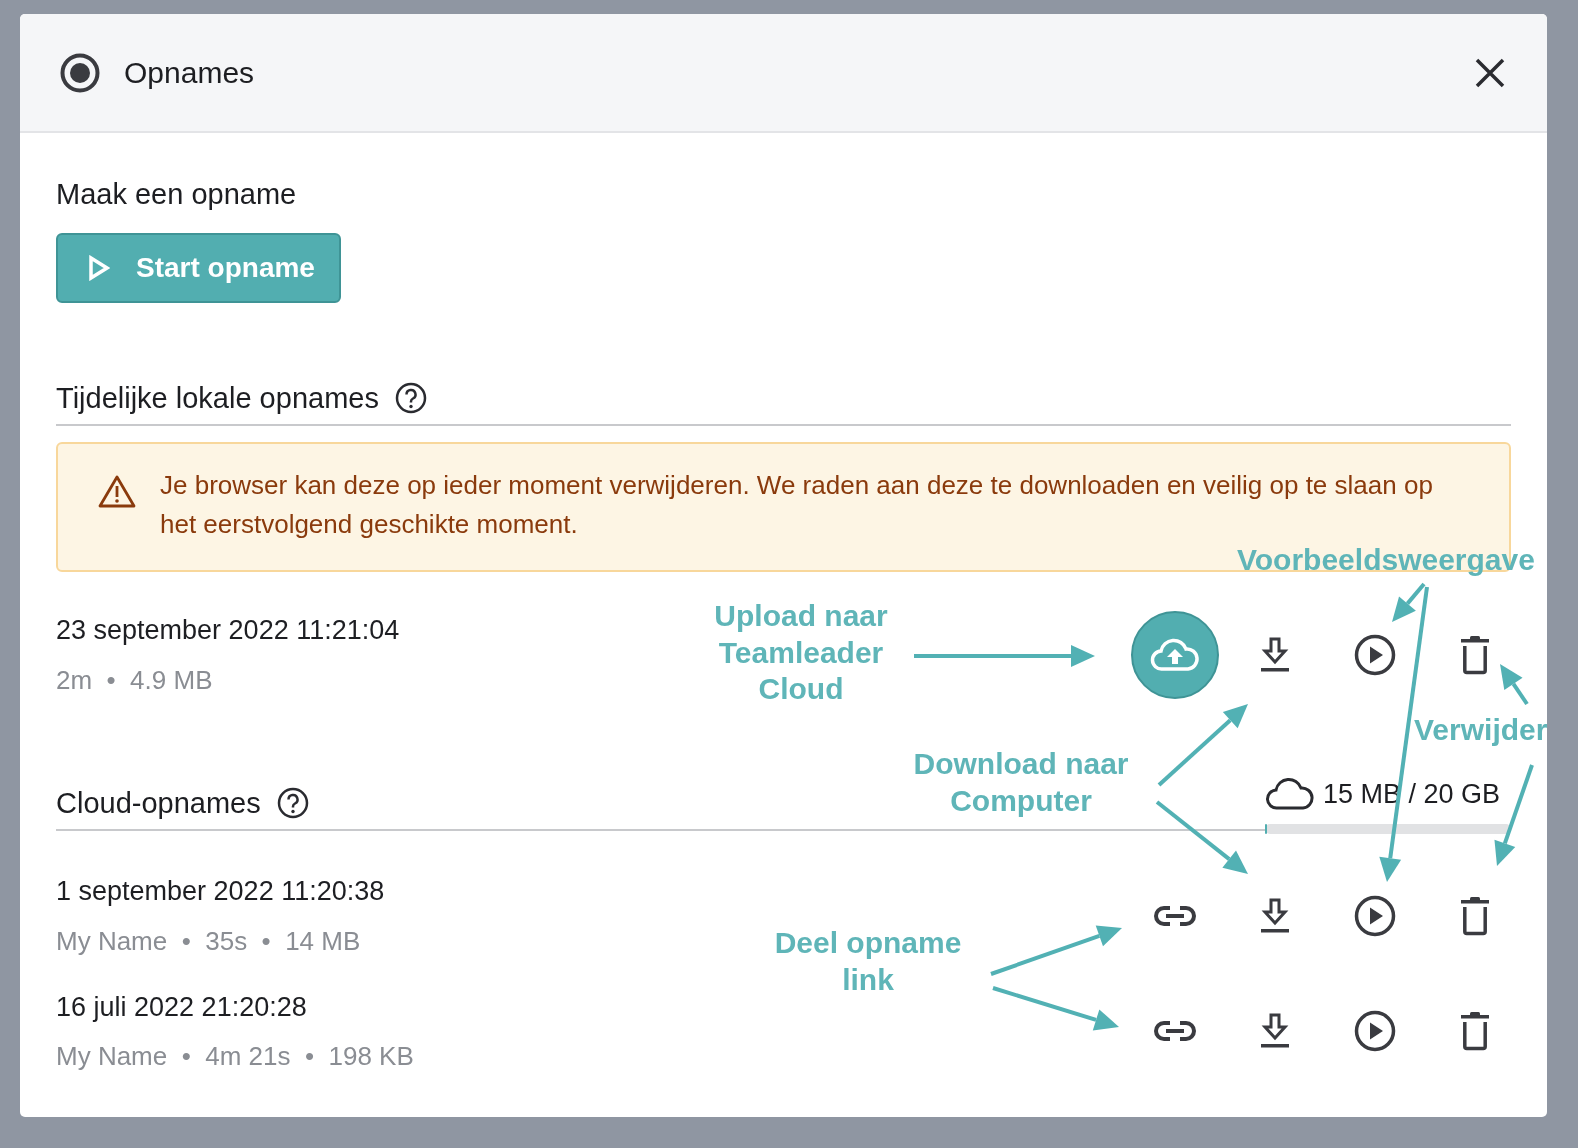 The height and width of the screenshot is (1148, 1578). What do you see at coordinates (217, 398) in the screenshot?
I see `section-heading: Tijdelijke lokale opnames` at bounding box center [217, 398].